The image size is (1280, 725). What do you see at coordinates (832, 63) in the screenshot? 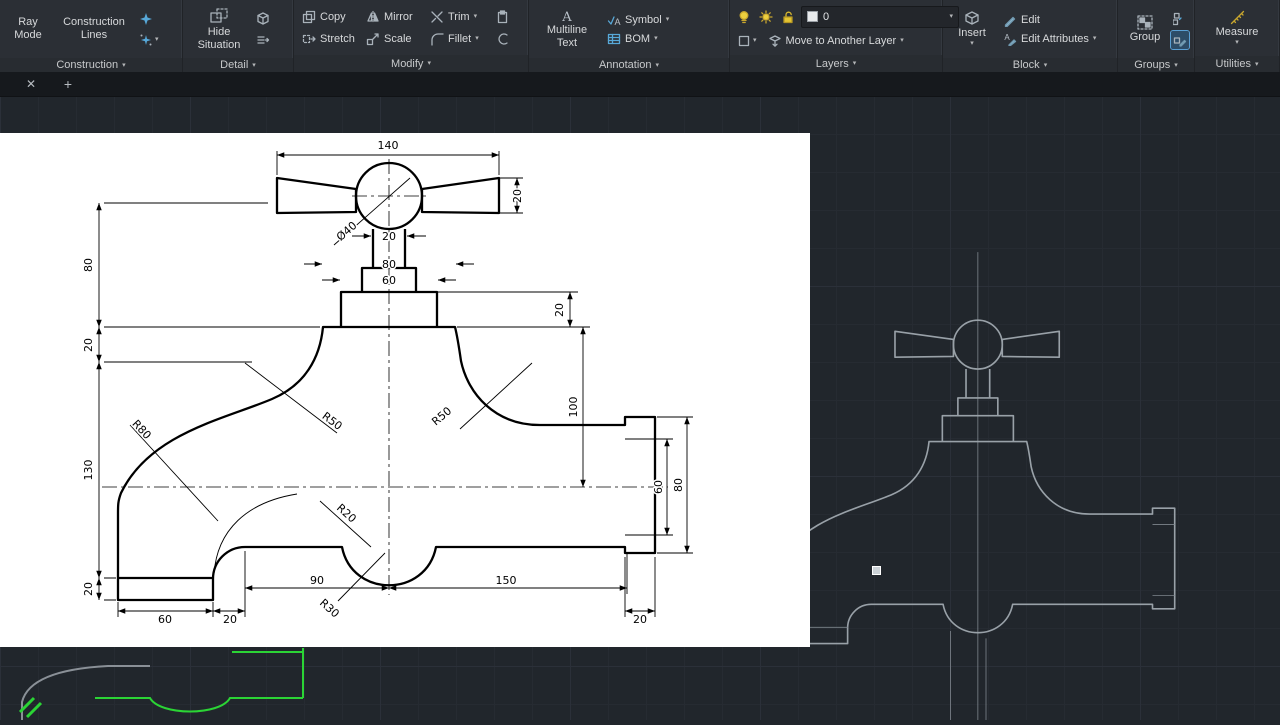
I see `panel-layers-title: Layers` at bounding box center [832, 63].